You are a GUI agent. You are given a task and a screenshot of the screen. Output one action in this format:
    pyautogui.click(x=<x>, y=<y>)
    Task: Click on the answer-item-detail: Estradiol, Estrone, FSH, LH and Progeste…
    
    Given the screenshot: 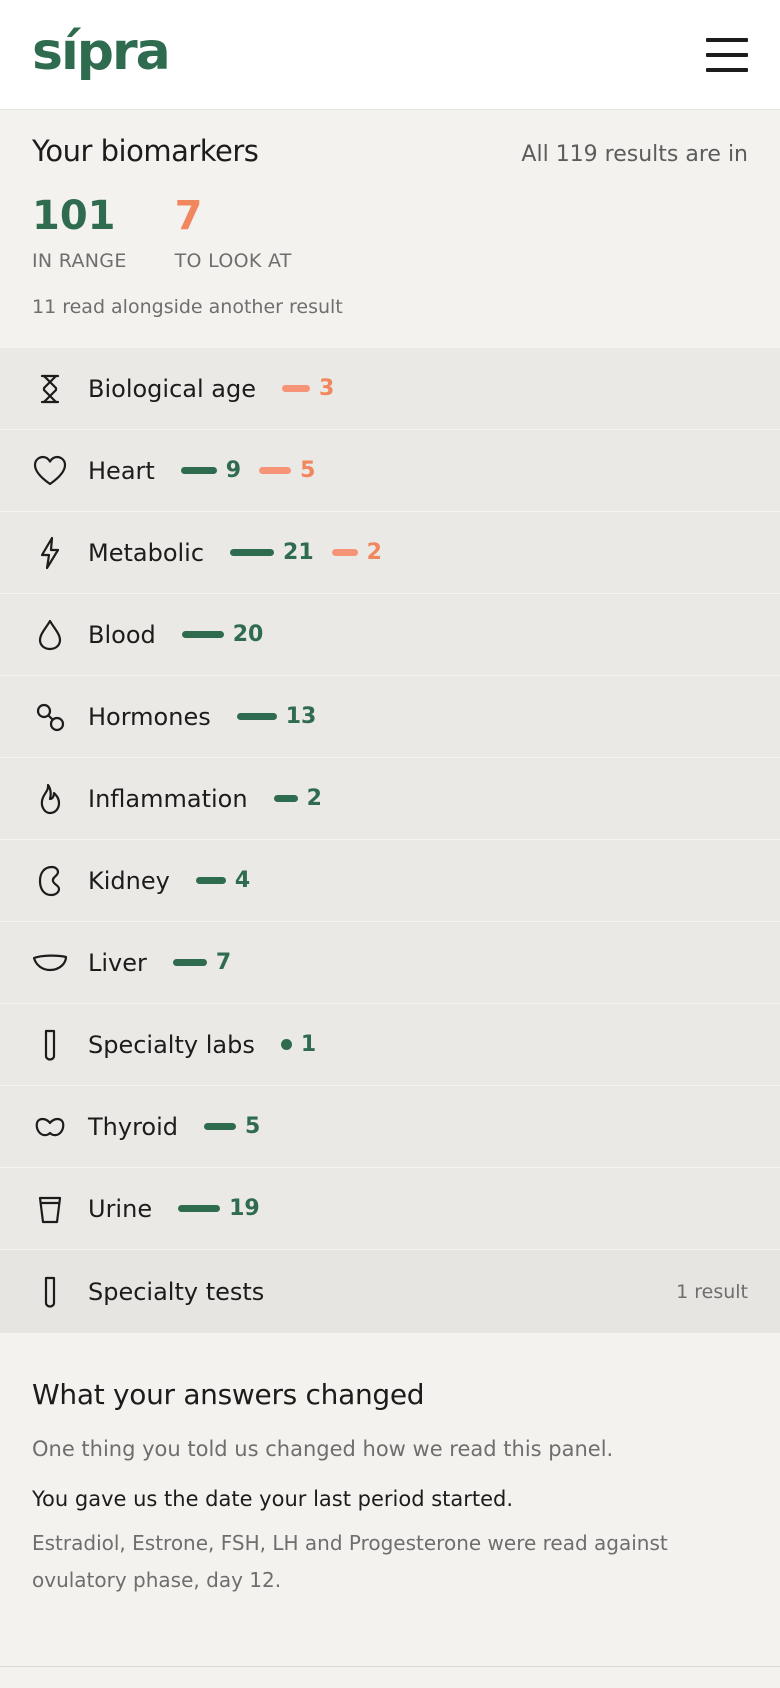 What is the action you would take?
    pyautogui.click(x=350, y=1561)
    